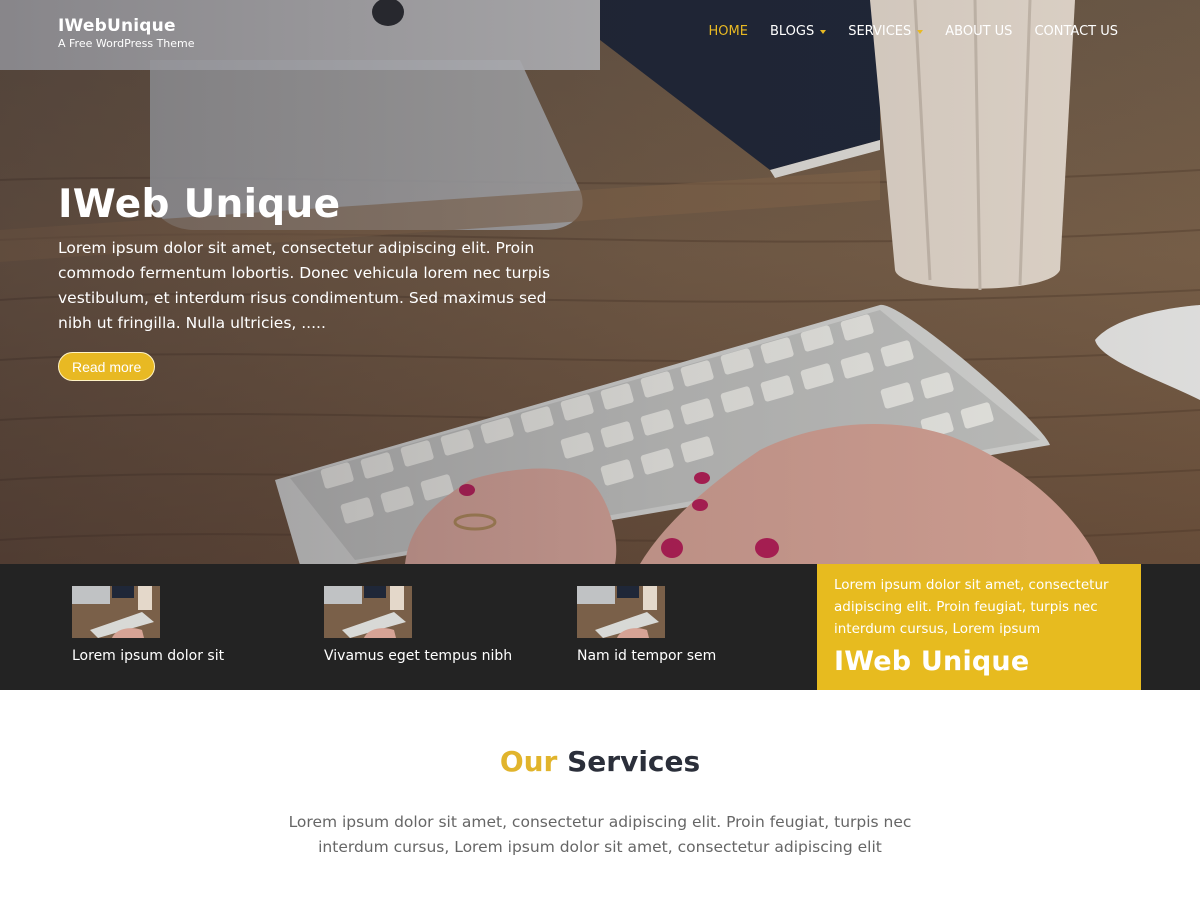 The image size is (1200, 900). I want to click on nav-blogs: BLOGS, so click(798, 32).